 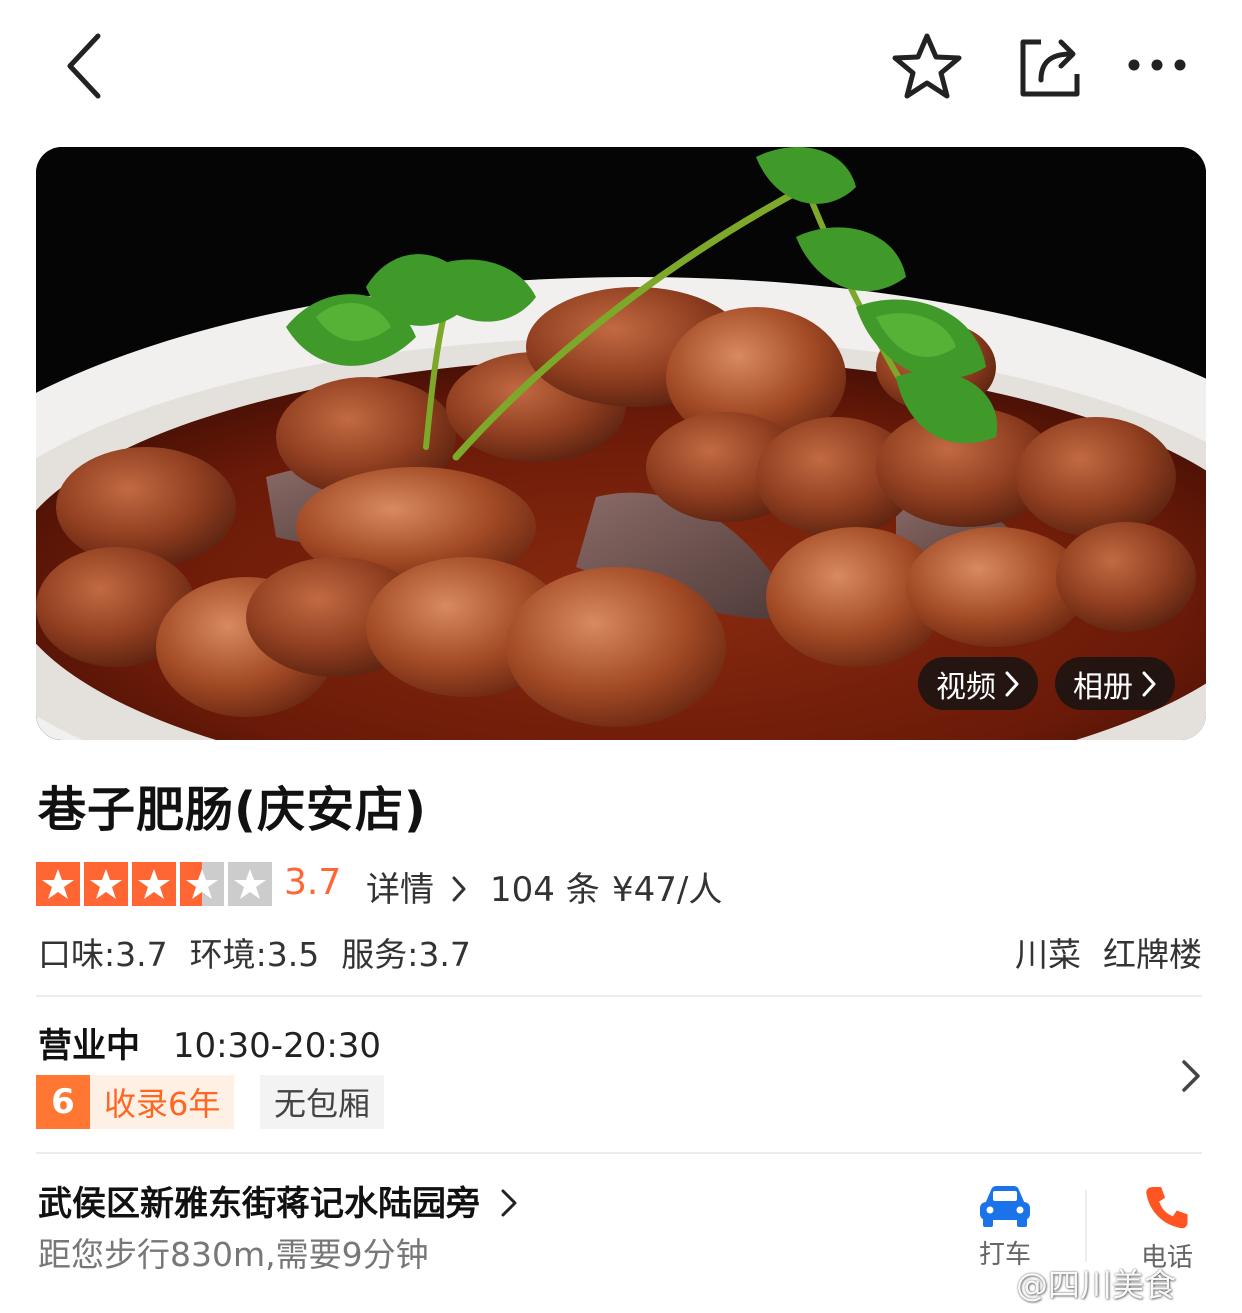 I want to click on car-icon, so click(x=1005, y=1206).